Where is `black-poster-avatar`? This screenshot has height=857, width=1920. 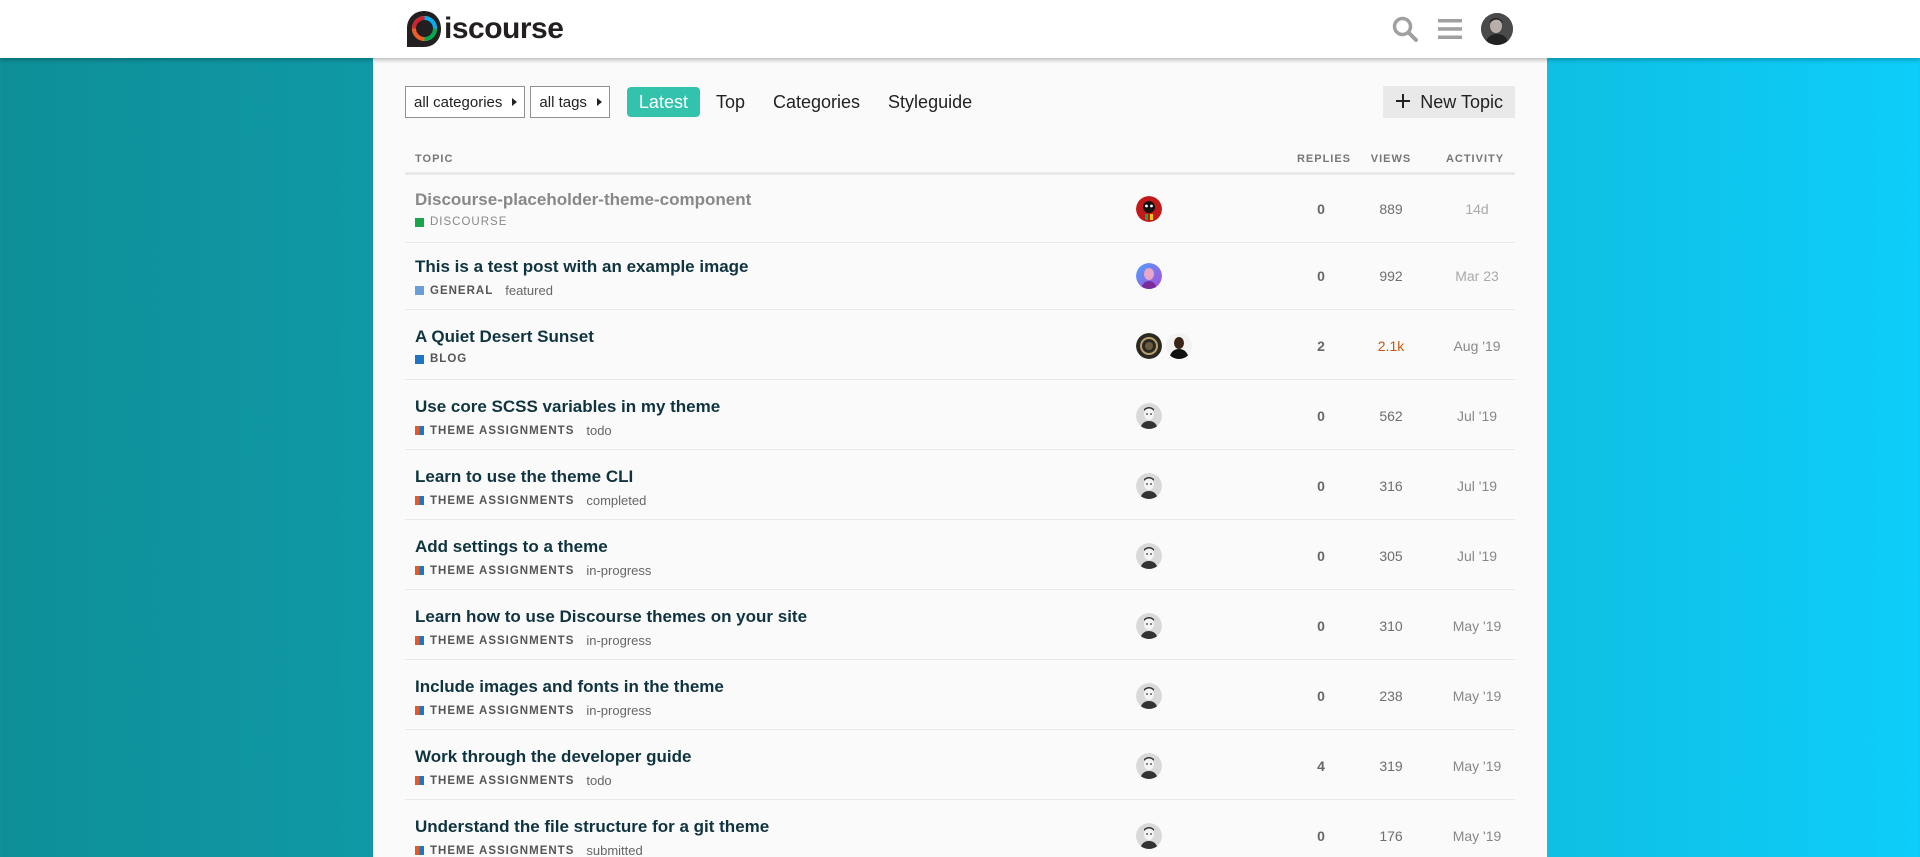
black-poster-avatar is located at coordinates (1179, 346).